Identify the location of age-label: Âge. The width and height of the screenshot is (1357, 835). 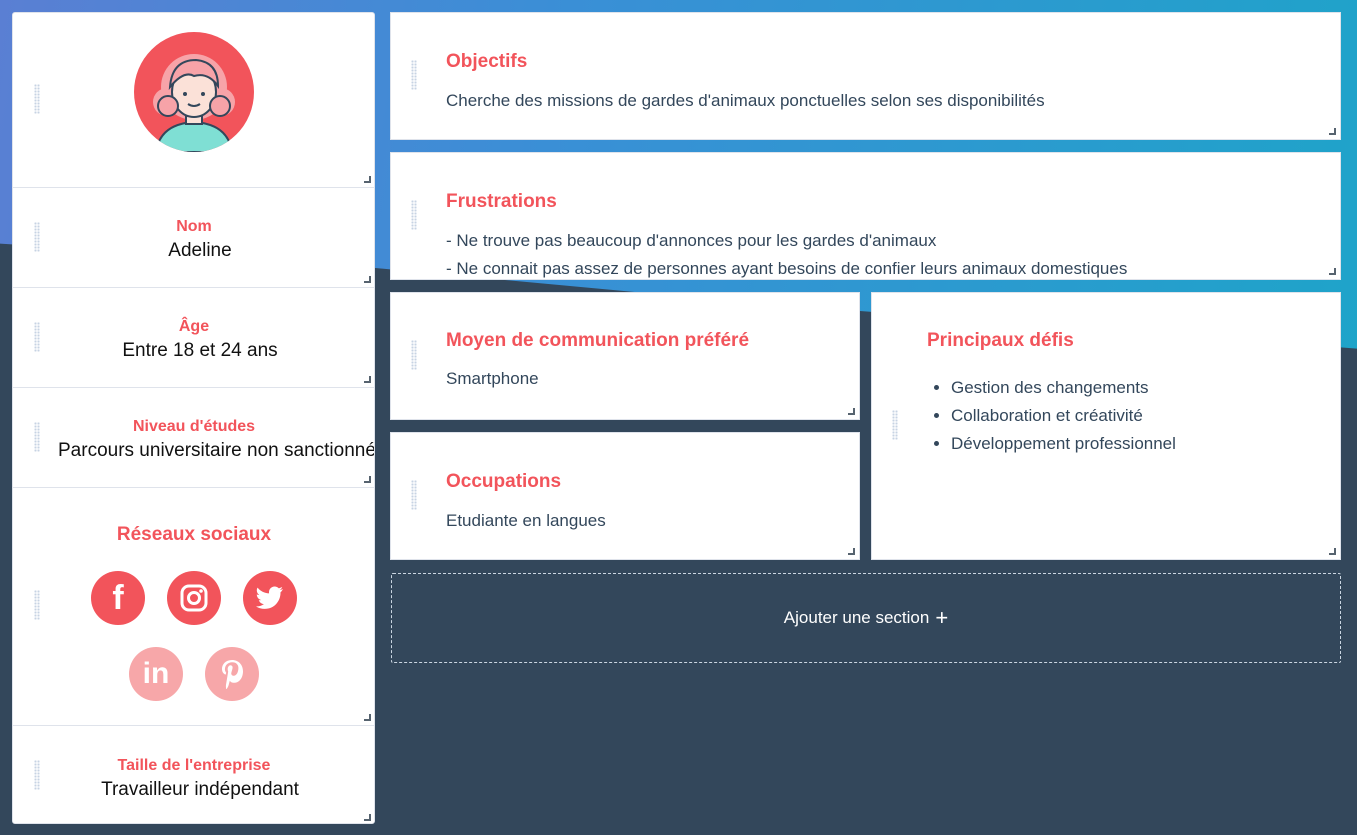
(194, 326).